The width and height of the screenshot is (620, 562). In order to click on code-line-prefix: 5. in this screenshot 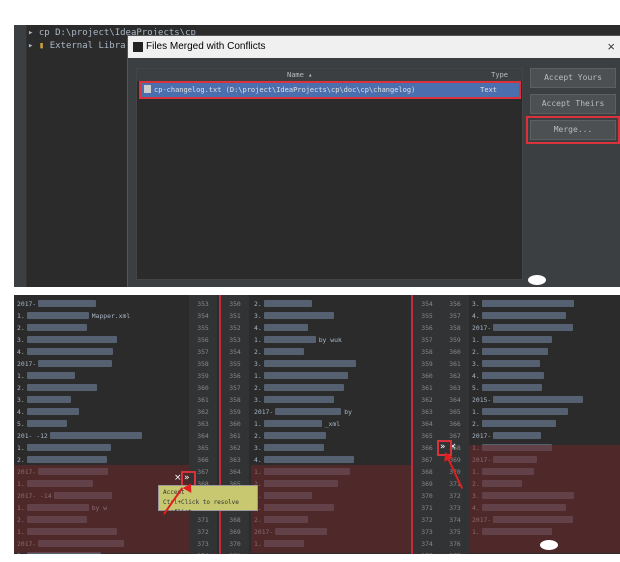, I will do `click(21, 424)`.